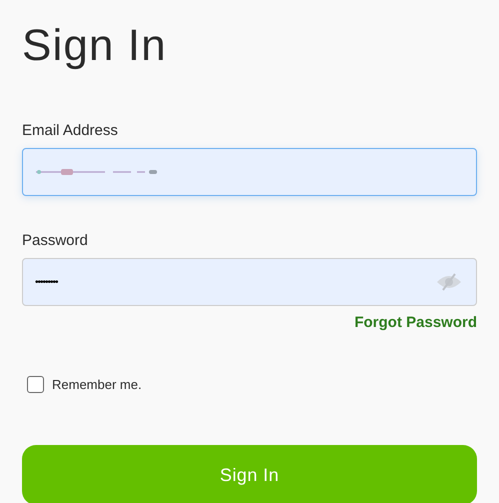 The height and width of the screenshot is (503, 499). What do you see at coordinates (97, 385) in the screenshot?
I see `remember-label: Remember me.` at bounding box center [97, 385].